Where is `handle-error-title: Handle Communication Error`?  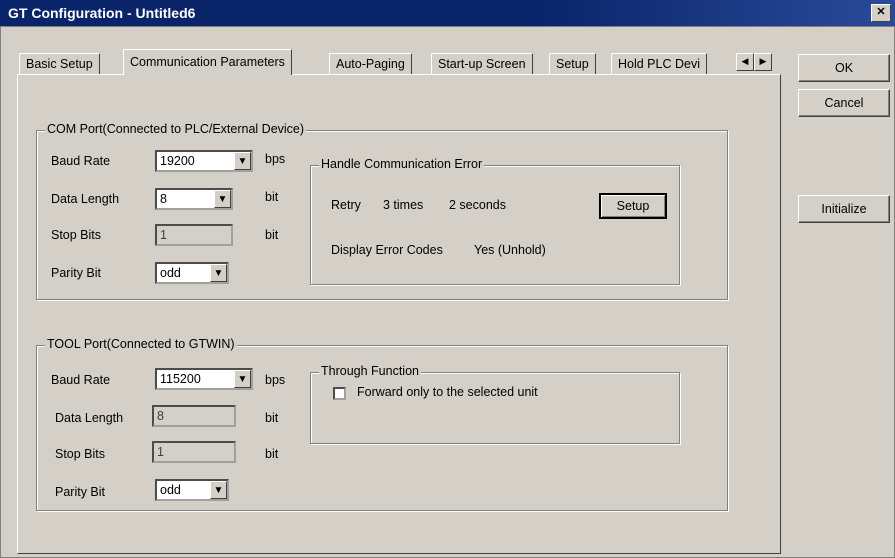 handle-error-title: Handle Communication Error is located at coordinates (402, 164).